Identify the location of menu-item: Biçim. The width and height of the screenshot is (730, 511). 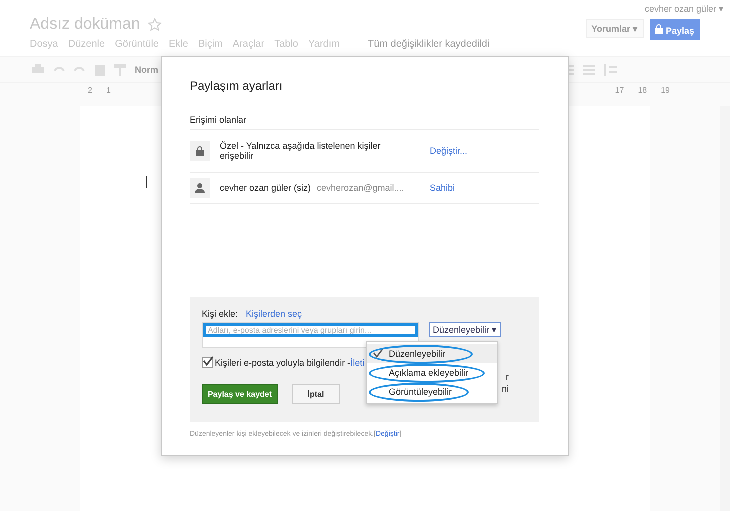
(210, 44).